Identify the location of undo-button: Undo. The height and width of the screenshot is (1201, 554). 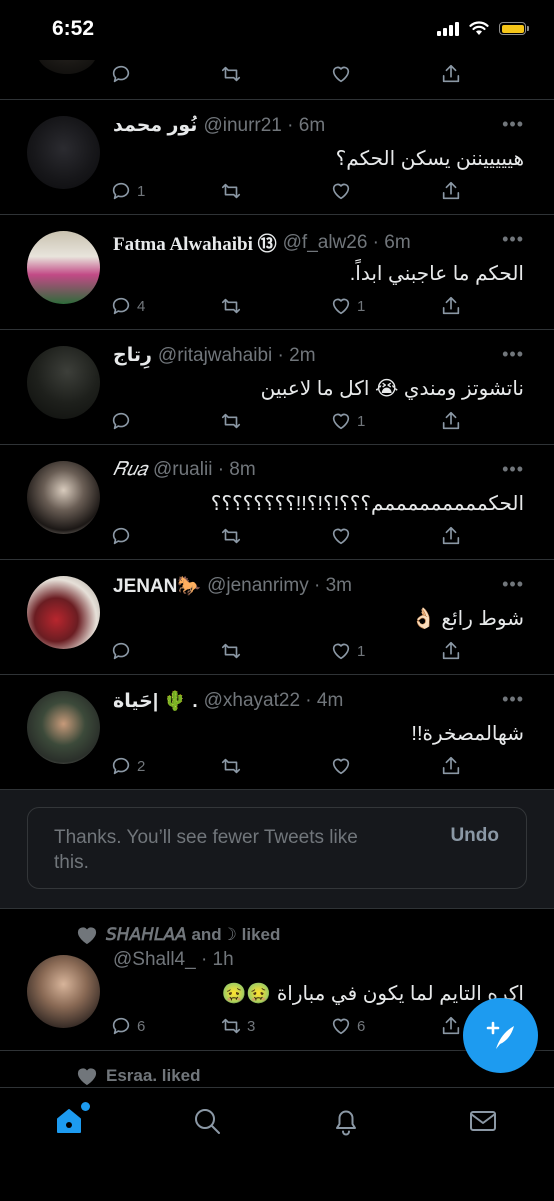
(474, 836).